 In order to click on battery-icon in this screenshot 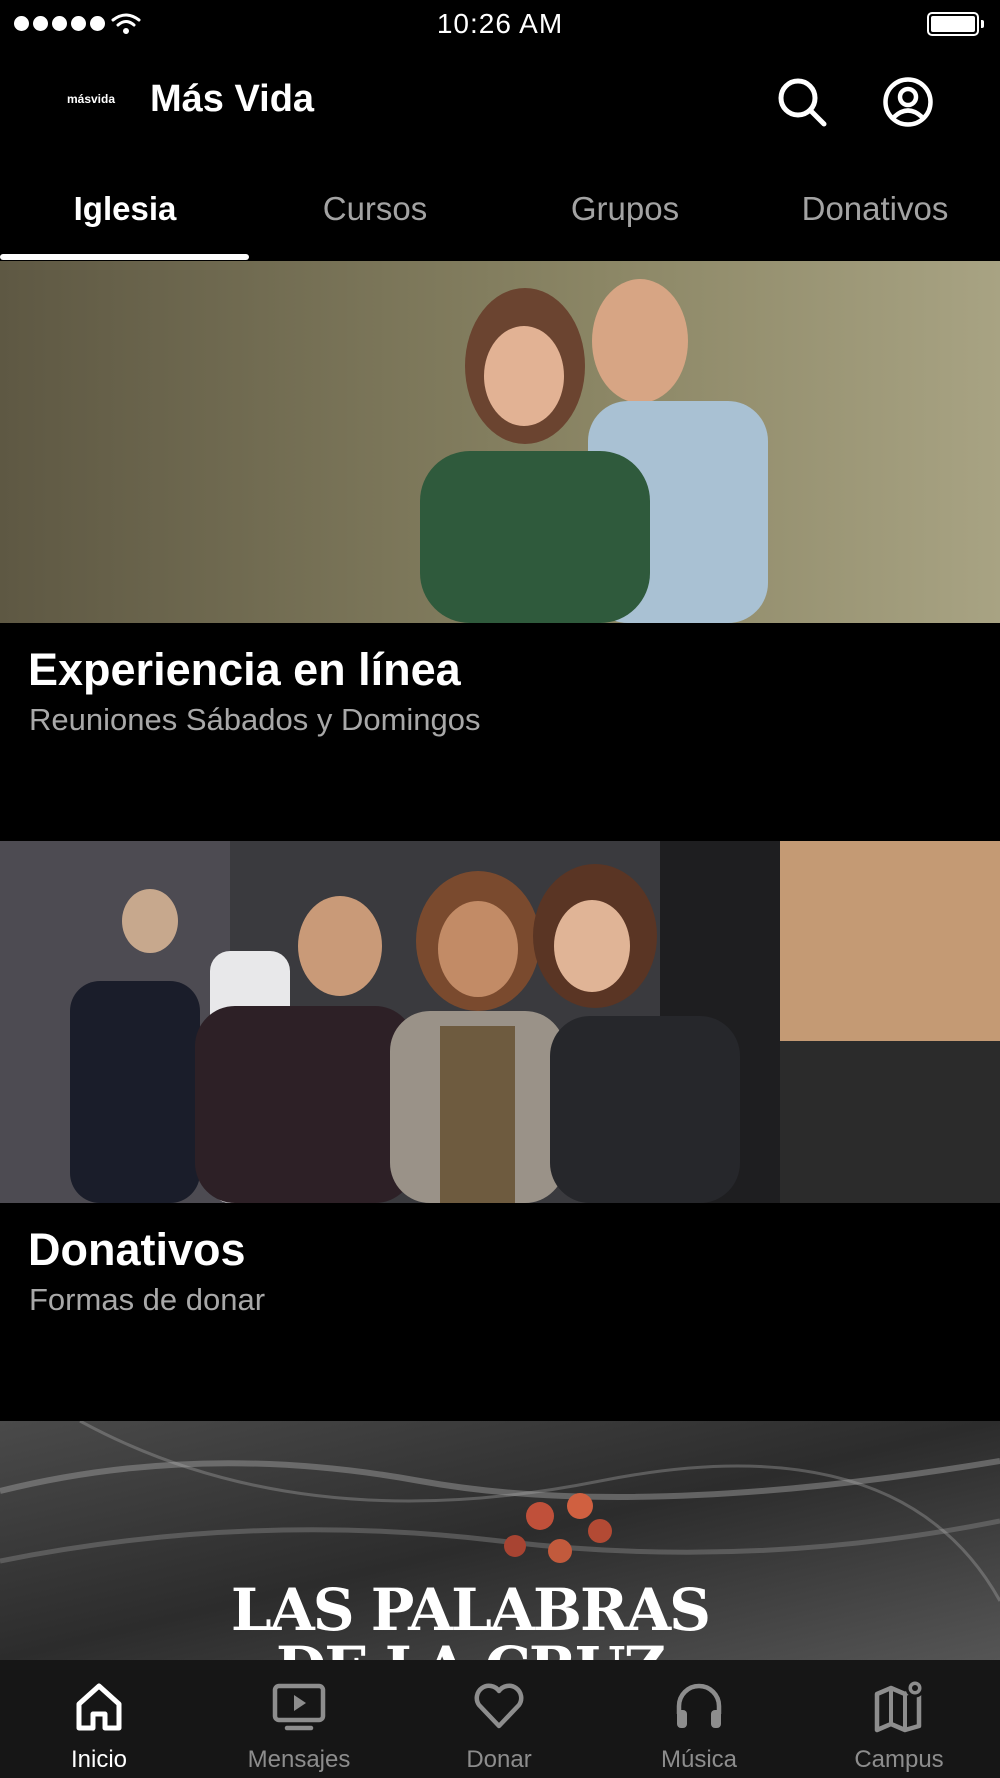, I will do `click(953, 24)`.